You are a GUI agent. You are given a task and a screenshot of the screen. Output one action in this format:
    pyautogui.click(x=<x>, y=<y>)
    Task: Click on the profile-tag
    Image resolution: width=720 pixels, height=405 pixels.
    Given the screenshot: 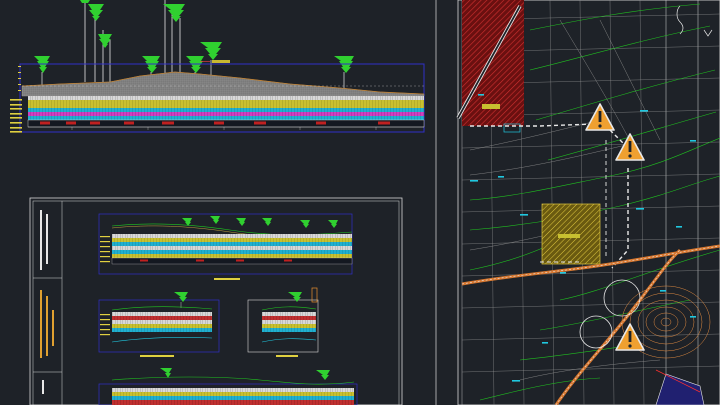 What is the action you would take?
    pyautogui.click(x=221, y=61)
    